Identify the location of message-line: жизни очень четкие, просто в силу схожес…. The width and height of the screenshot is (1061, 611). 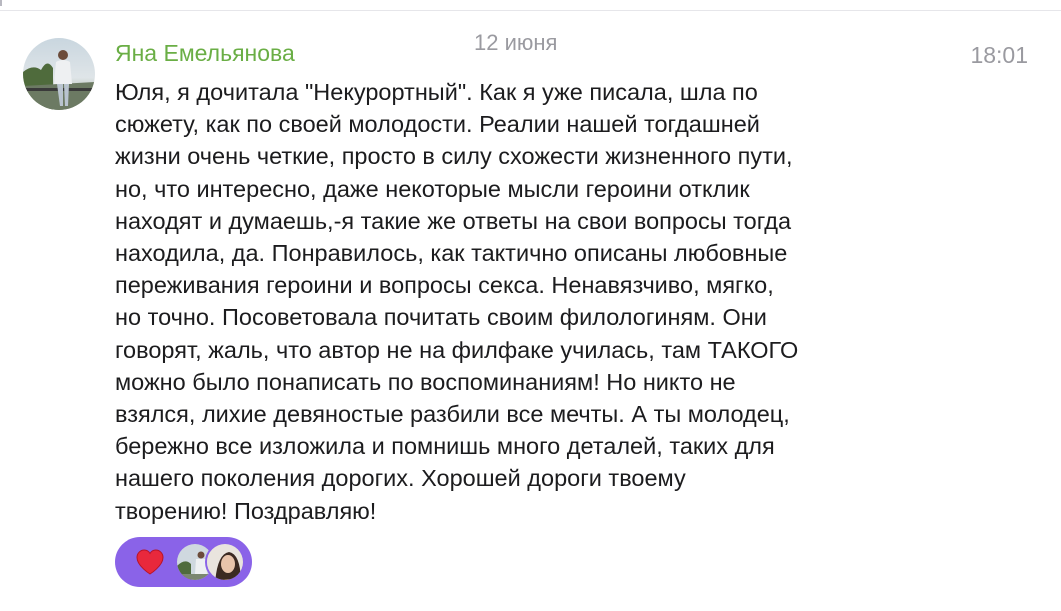
(454, 156).